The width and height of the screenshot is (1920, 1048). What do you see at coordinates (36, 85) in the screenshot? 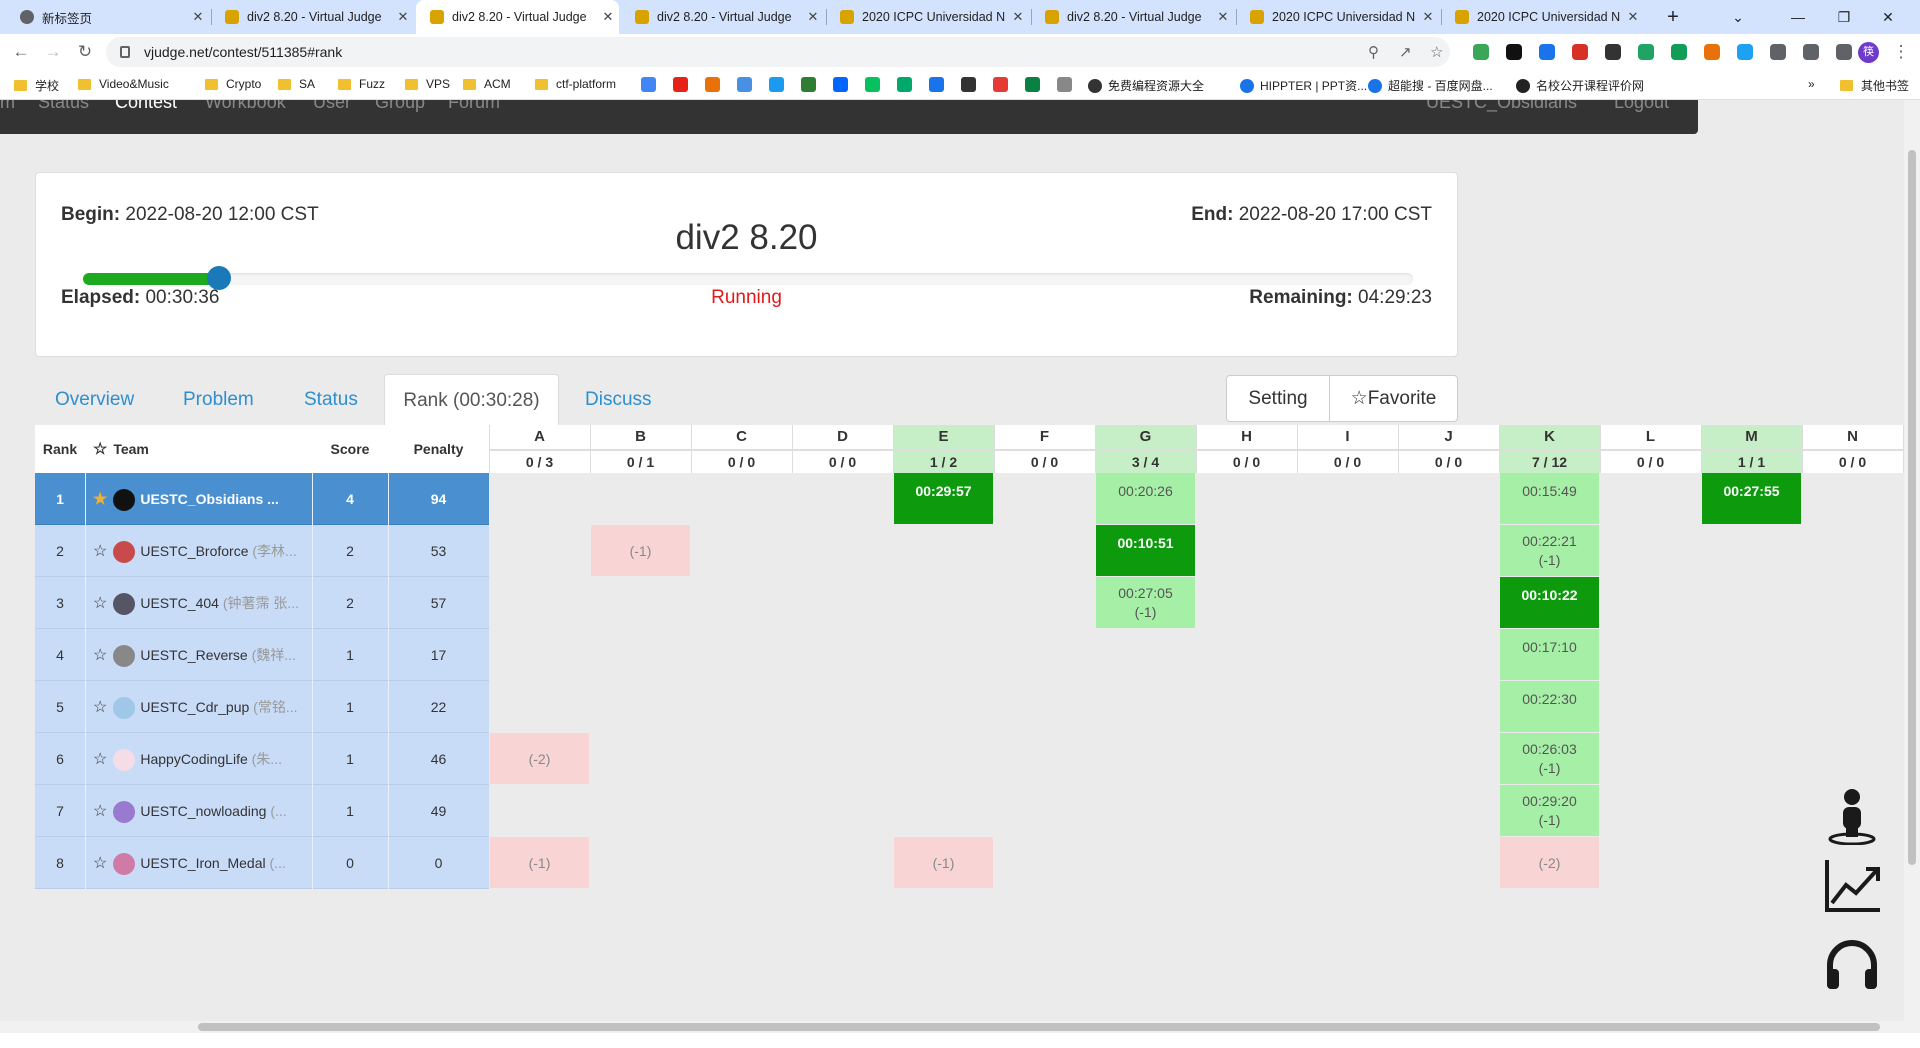
I see `bookmark-folder: 学校` at bounding box center [36, 85].